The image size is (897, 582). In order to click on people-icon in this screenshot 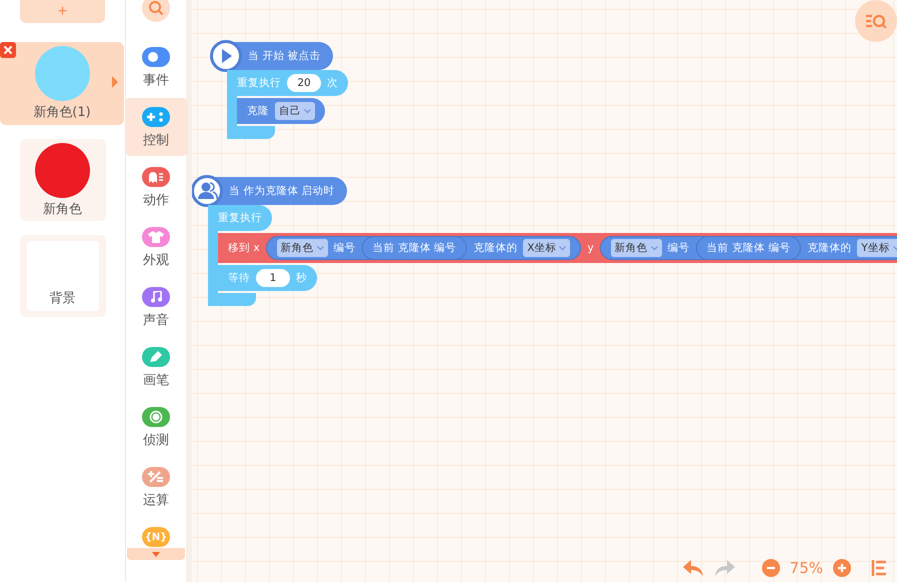, I will do `click(207, 191)`.